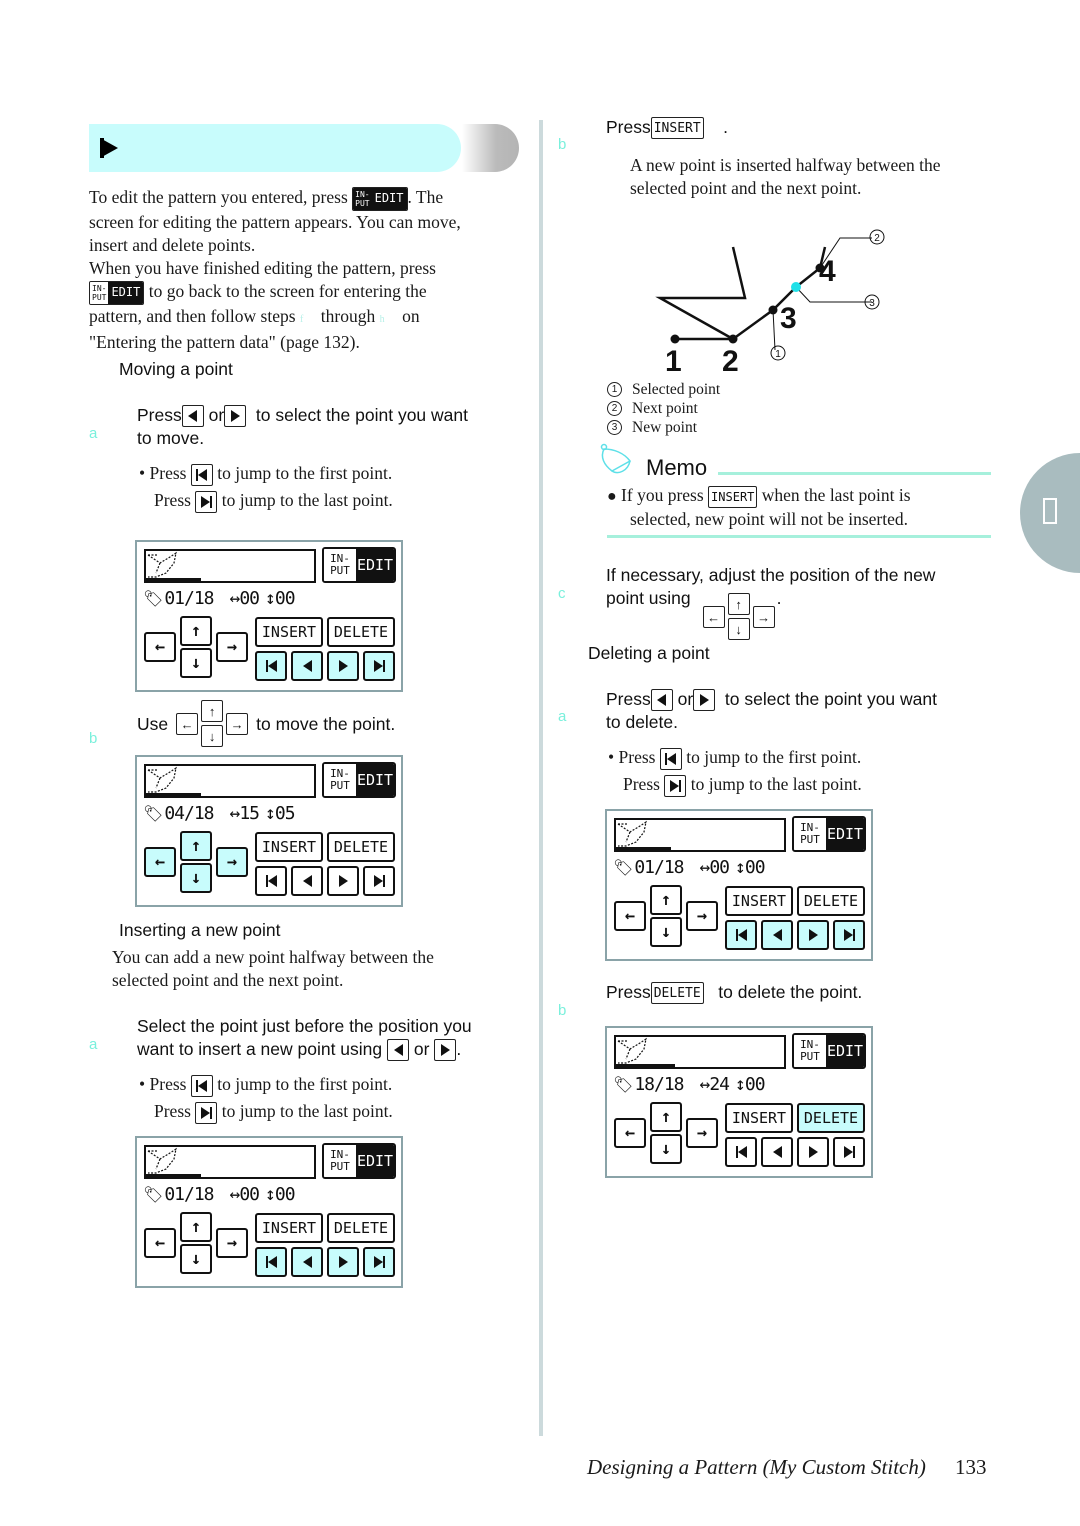  Describe the element at coordinates (189, 813) in the screenshot. I see `point-counter: 04/18` at that location.